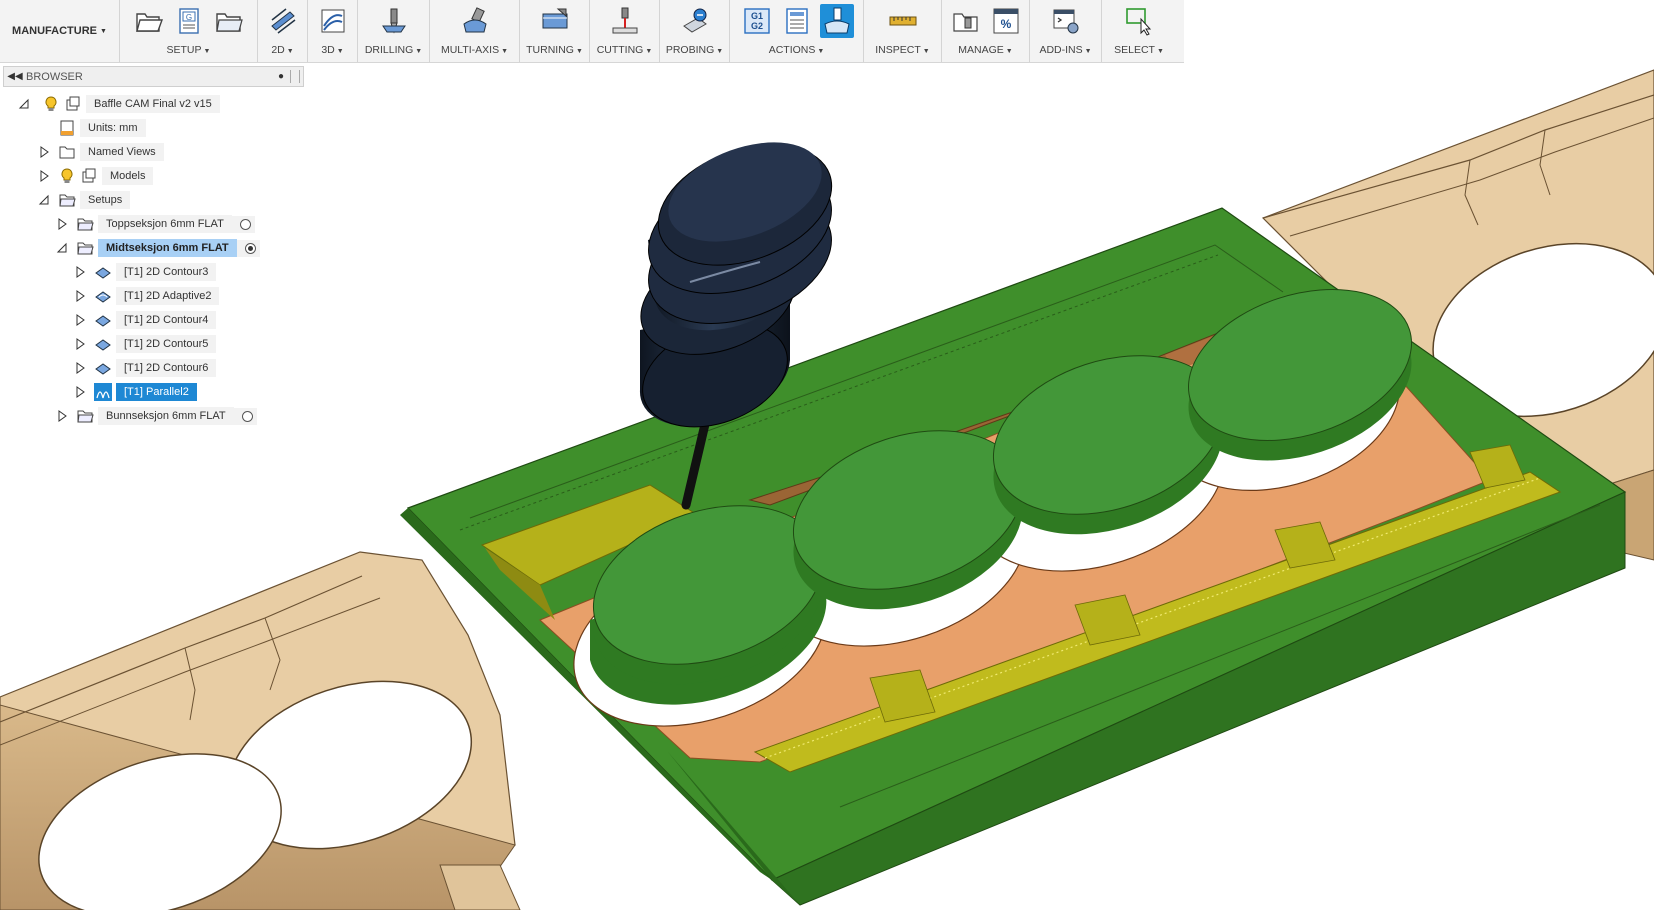 The width and height of the screenshot is (1654, 910). I want to click on setup-menu: SETUP ▼, so click(188, 51).